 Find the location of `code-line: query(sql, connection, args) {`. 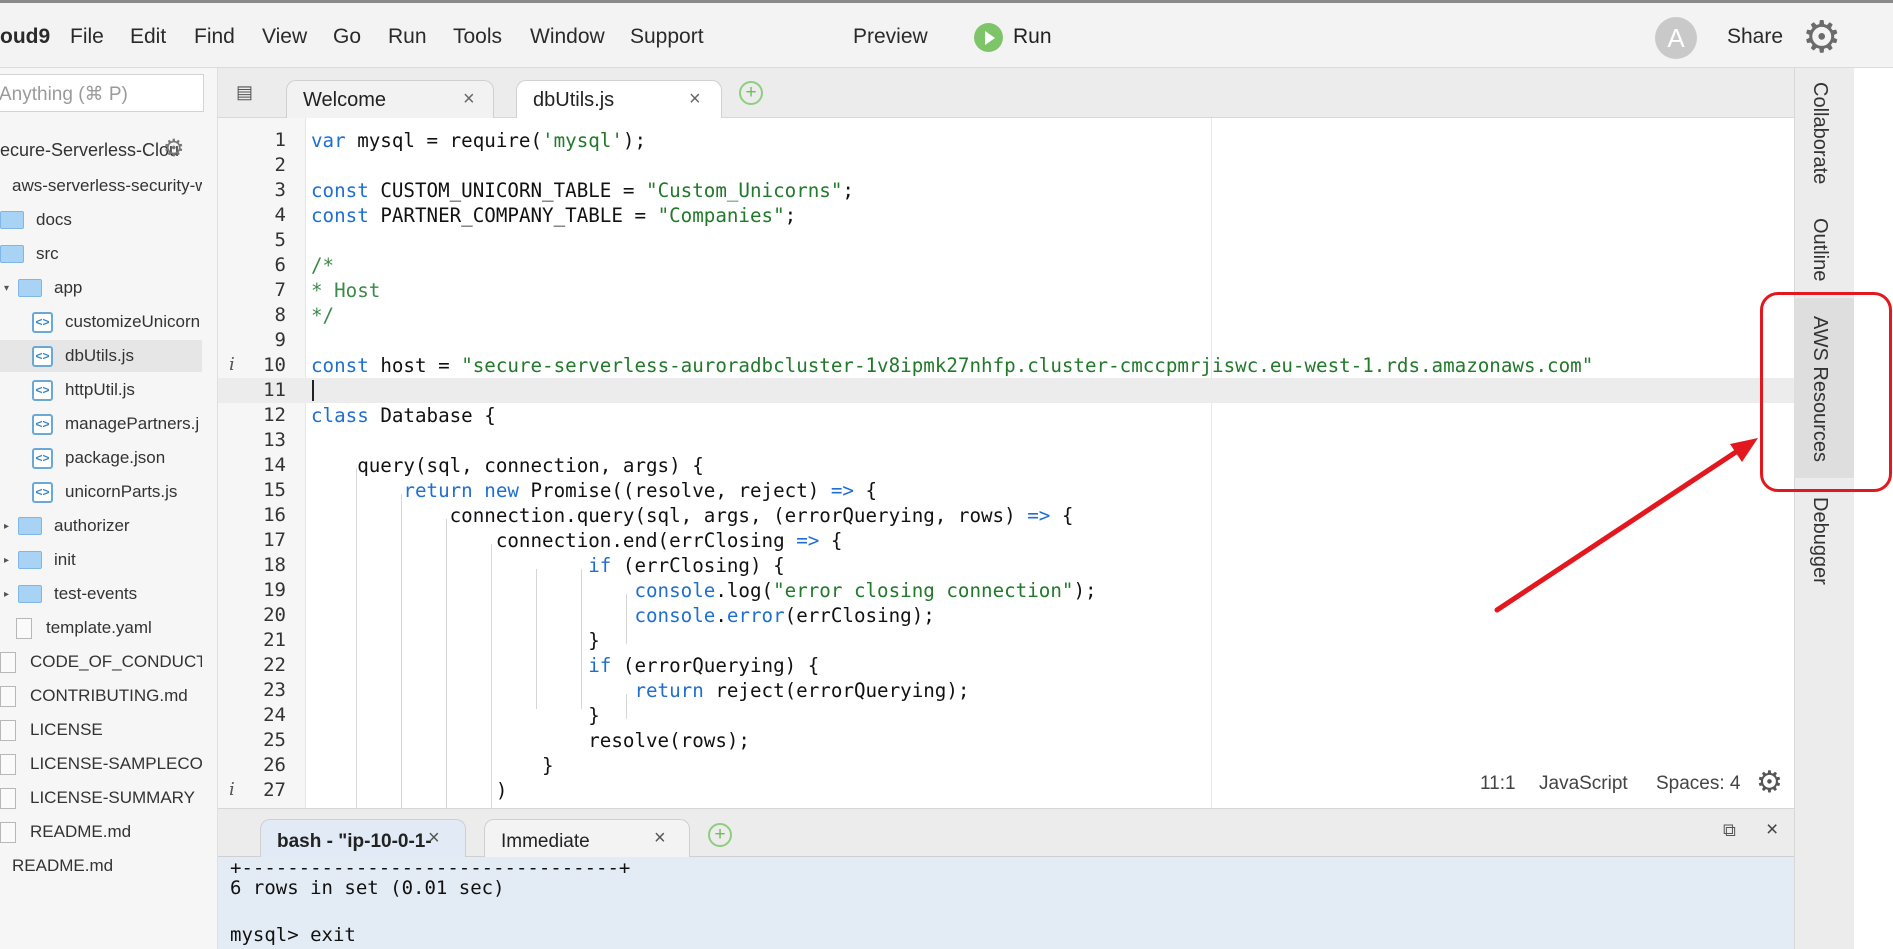

code-line: query(sql, connection, args) { is located at coordinates (507, 465).